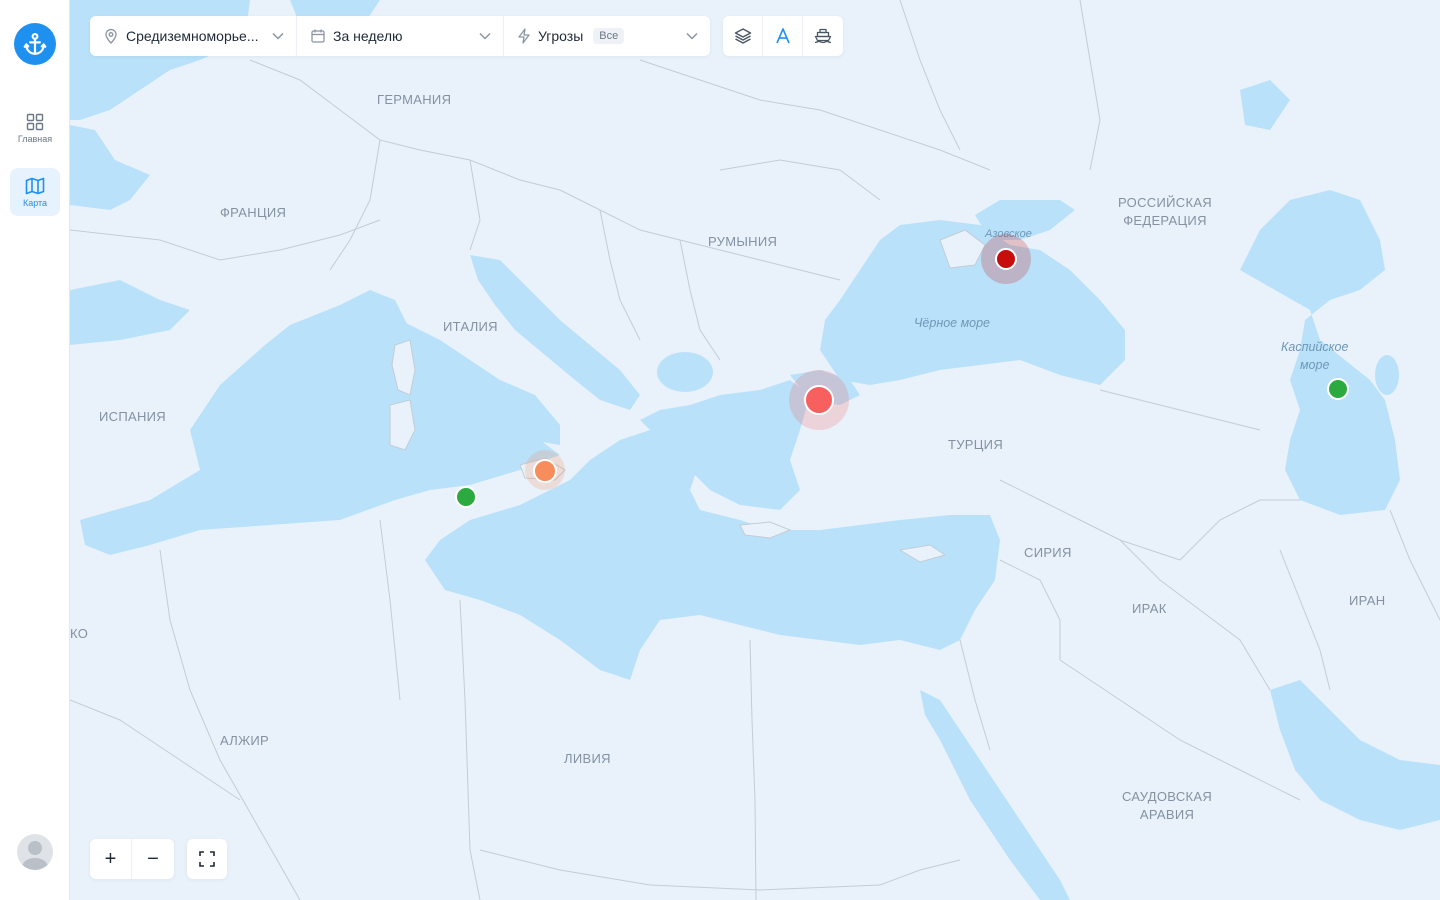 The width and height of the screenshot is (1440, 900). Describe the element at coordinates (1315, 356) in the screenshot. I see `sea-label: Каспийское море` at that location.